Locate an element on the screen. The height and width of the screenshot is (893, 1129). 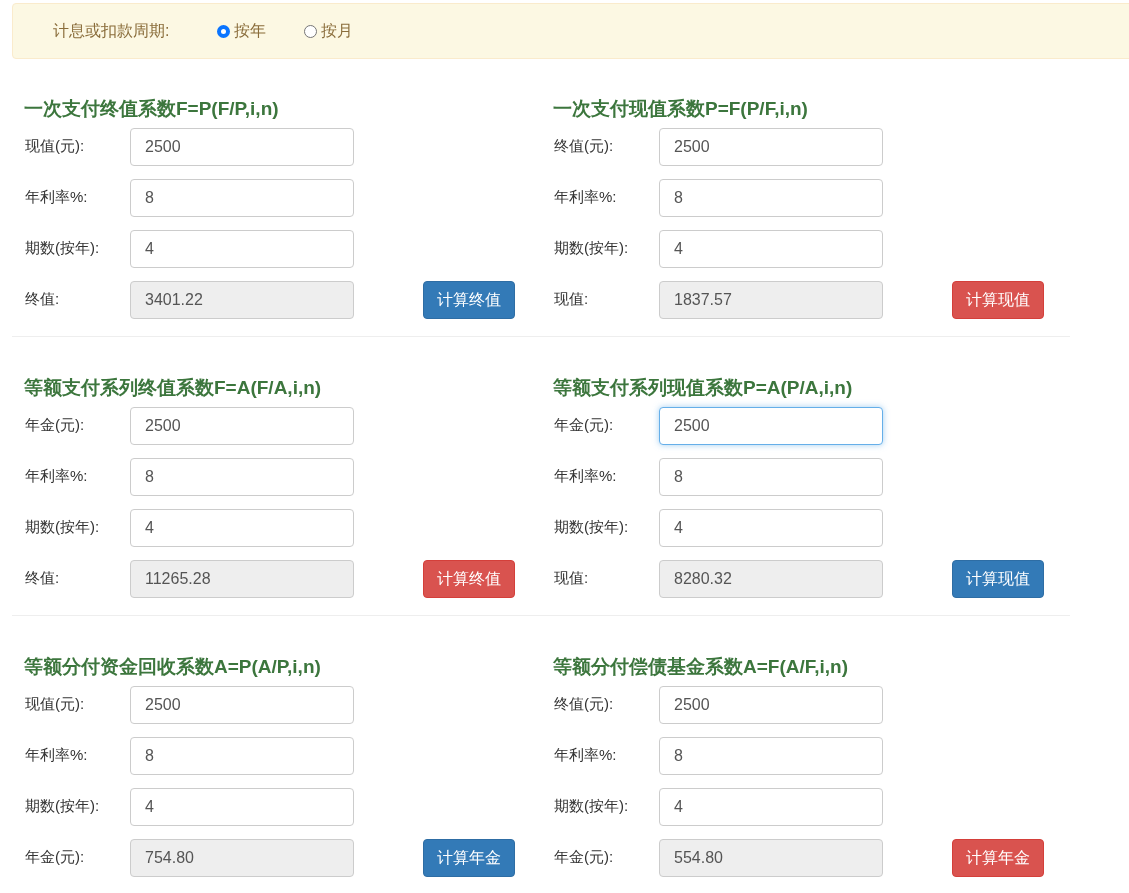
section-title: 等额支付系列终值系数F=A(F/A,i,n) is located at coordinates (173, 388).